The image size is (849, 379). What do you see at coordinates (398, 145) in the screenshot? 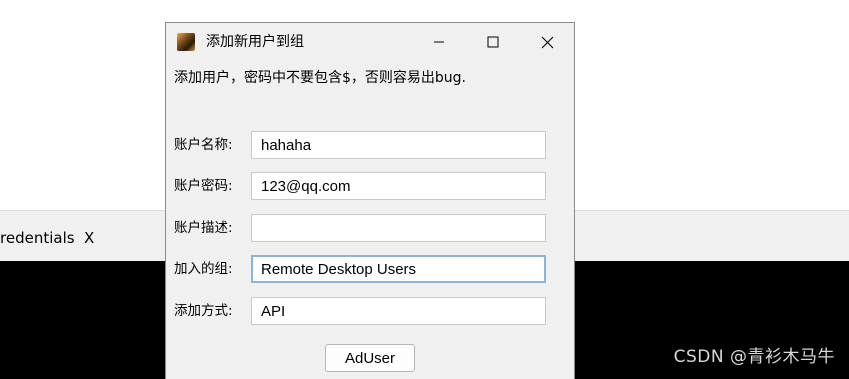
I see `account-name-input` at bounding box center [398, 145].